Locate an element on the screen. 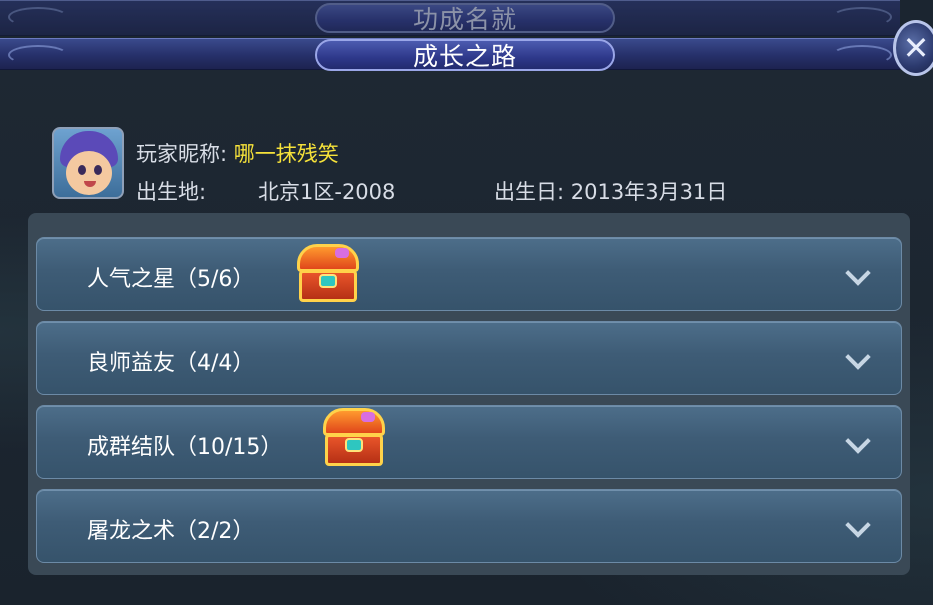  birthplace-label: 出生地: is located at coordinates (171, 192).